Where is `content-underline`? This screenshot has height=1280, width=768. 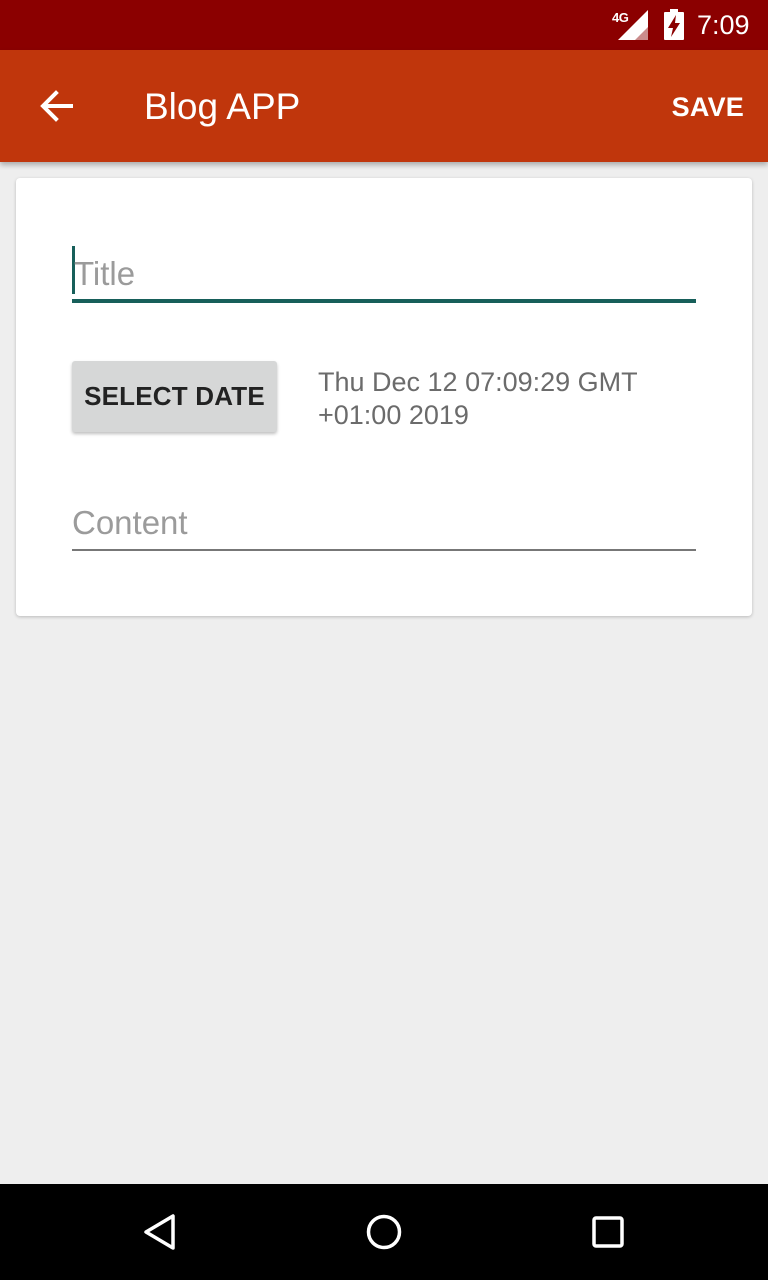 content-underline is located at coordinates (384, 550).